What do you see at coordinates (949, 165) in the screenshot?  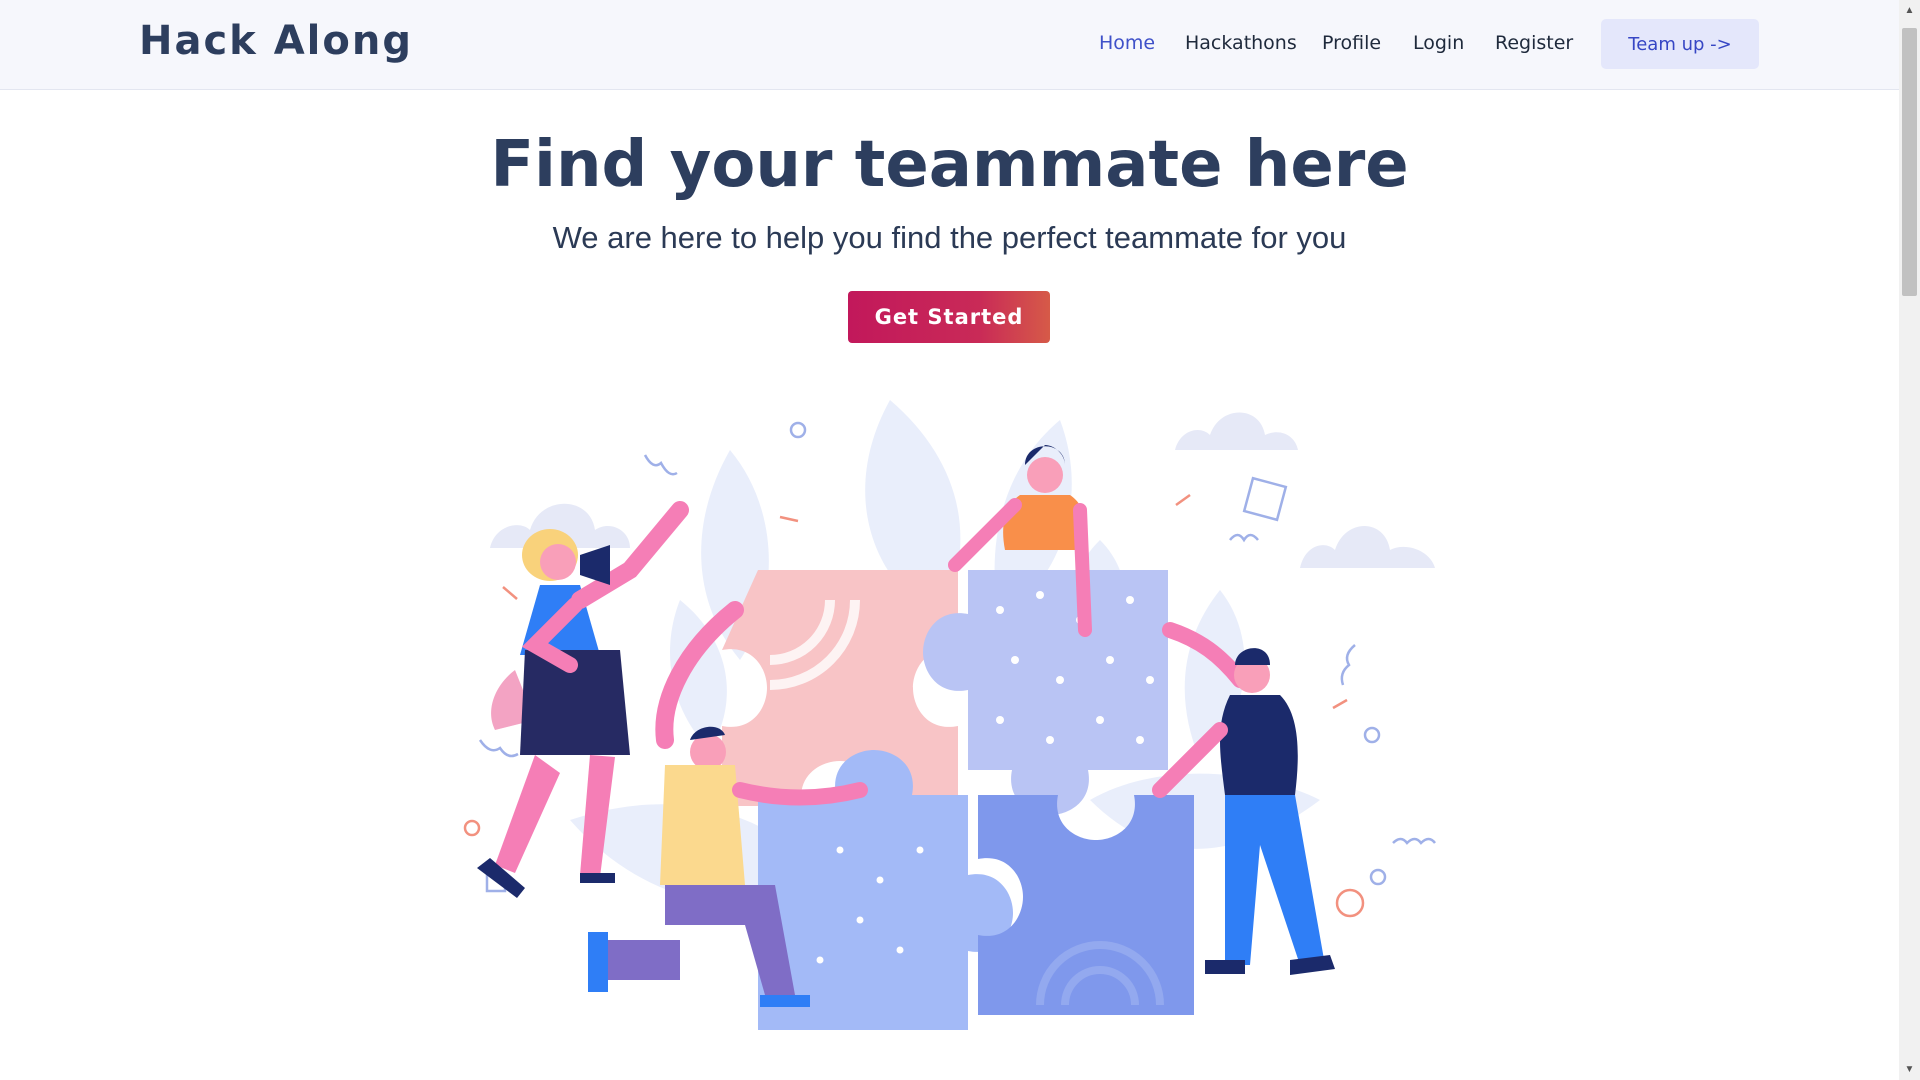 I see `hero-title: Find your teammate here` at bounding box center [949, 165].